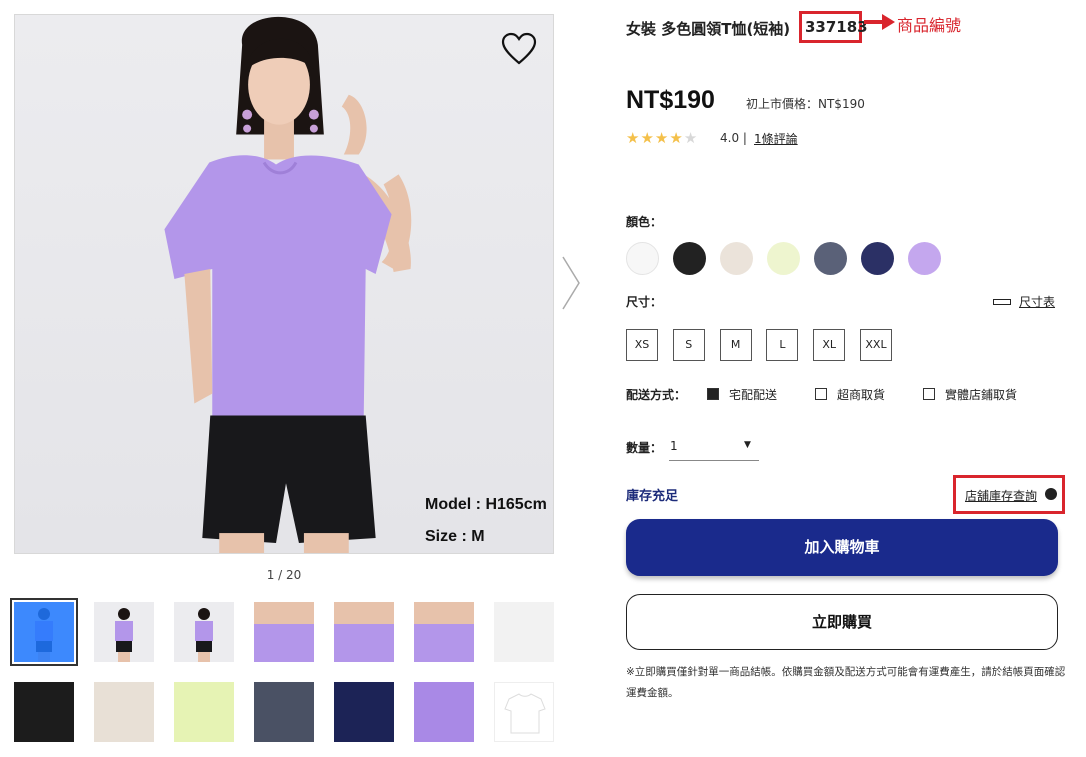 This screenshot has width=1086, height=757. What do you see at coordinates (782, 345) in the screenshot?
I see `size-option-l: L` at bounding box center [782, 345].